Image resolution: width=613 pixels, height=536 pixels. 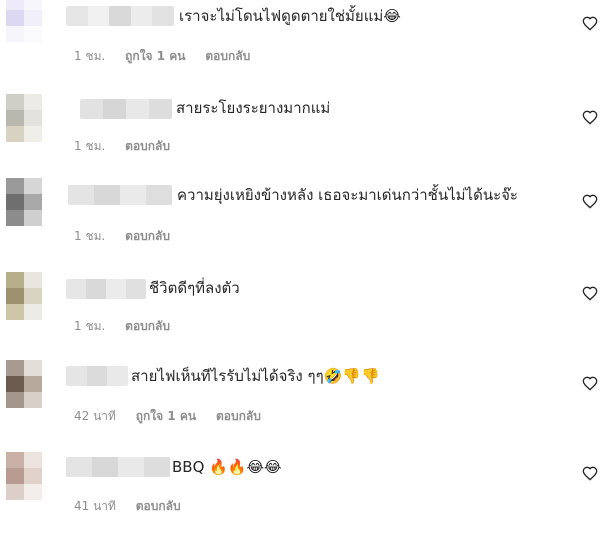 I want to click on comment-time: 42 นาที, so click(x=95, y=416).